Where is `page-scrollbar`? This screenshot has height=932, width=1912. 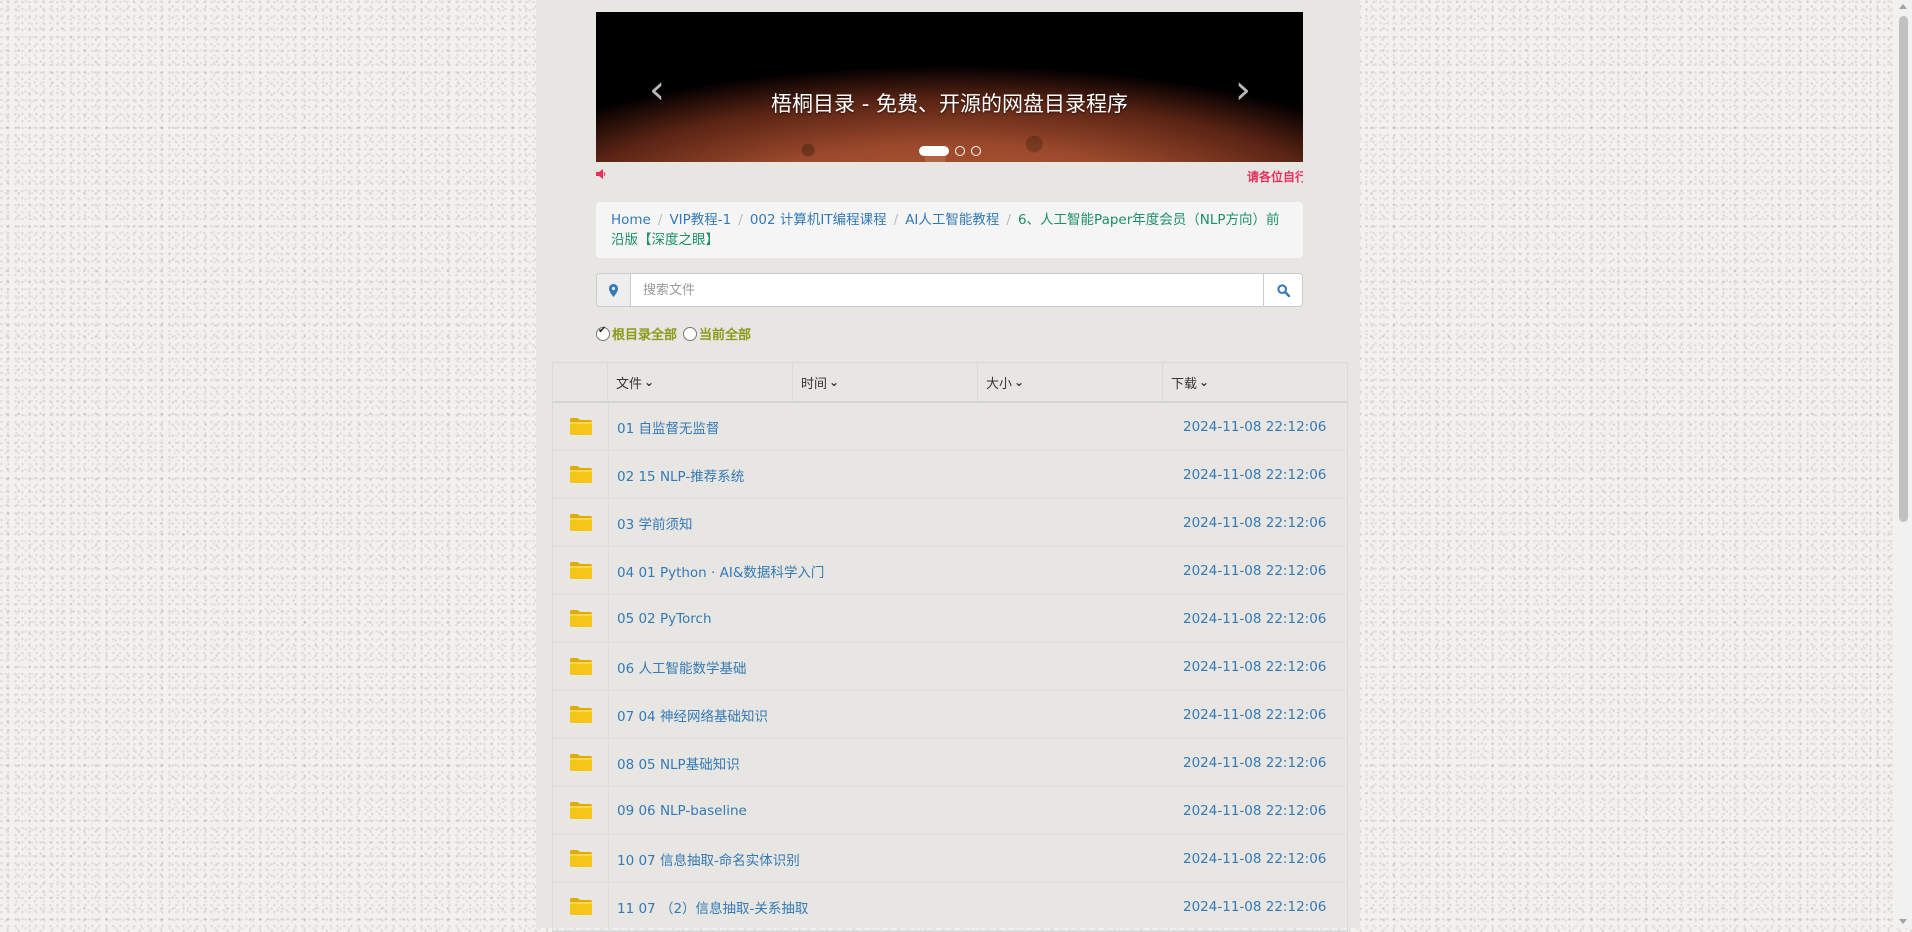 page-scrollbar is located at coordinates (1903, 464).